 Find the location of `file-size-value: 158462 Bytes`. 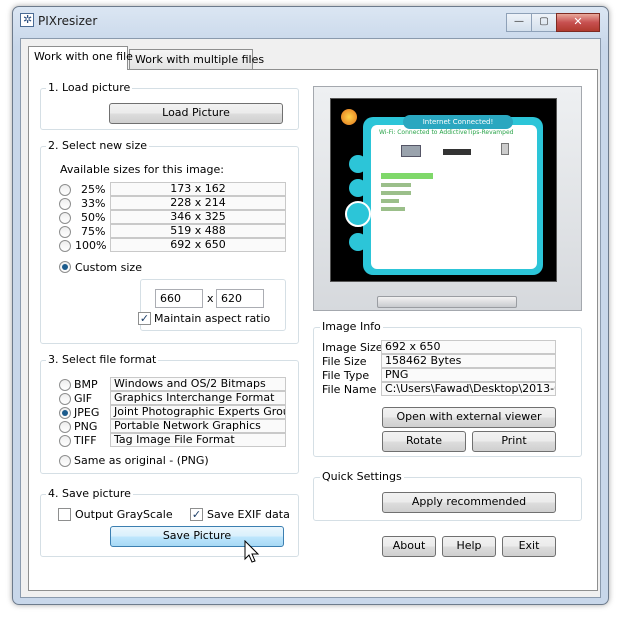

file-size-value: 158462 Bytes is located at coordinates (468, 361).